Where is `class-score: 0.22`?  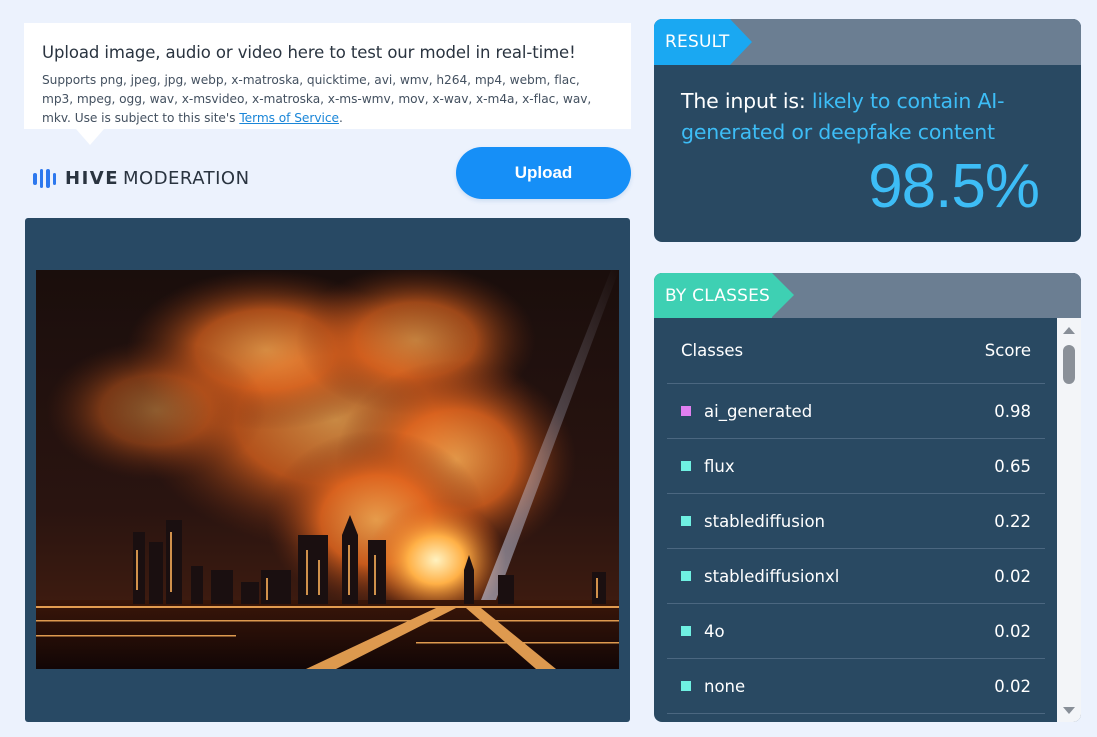
class-score: 0.22 is located at coordinates (1012, 521).